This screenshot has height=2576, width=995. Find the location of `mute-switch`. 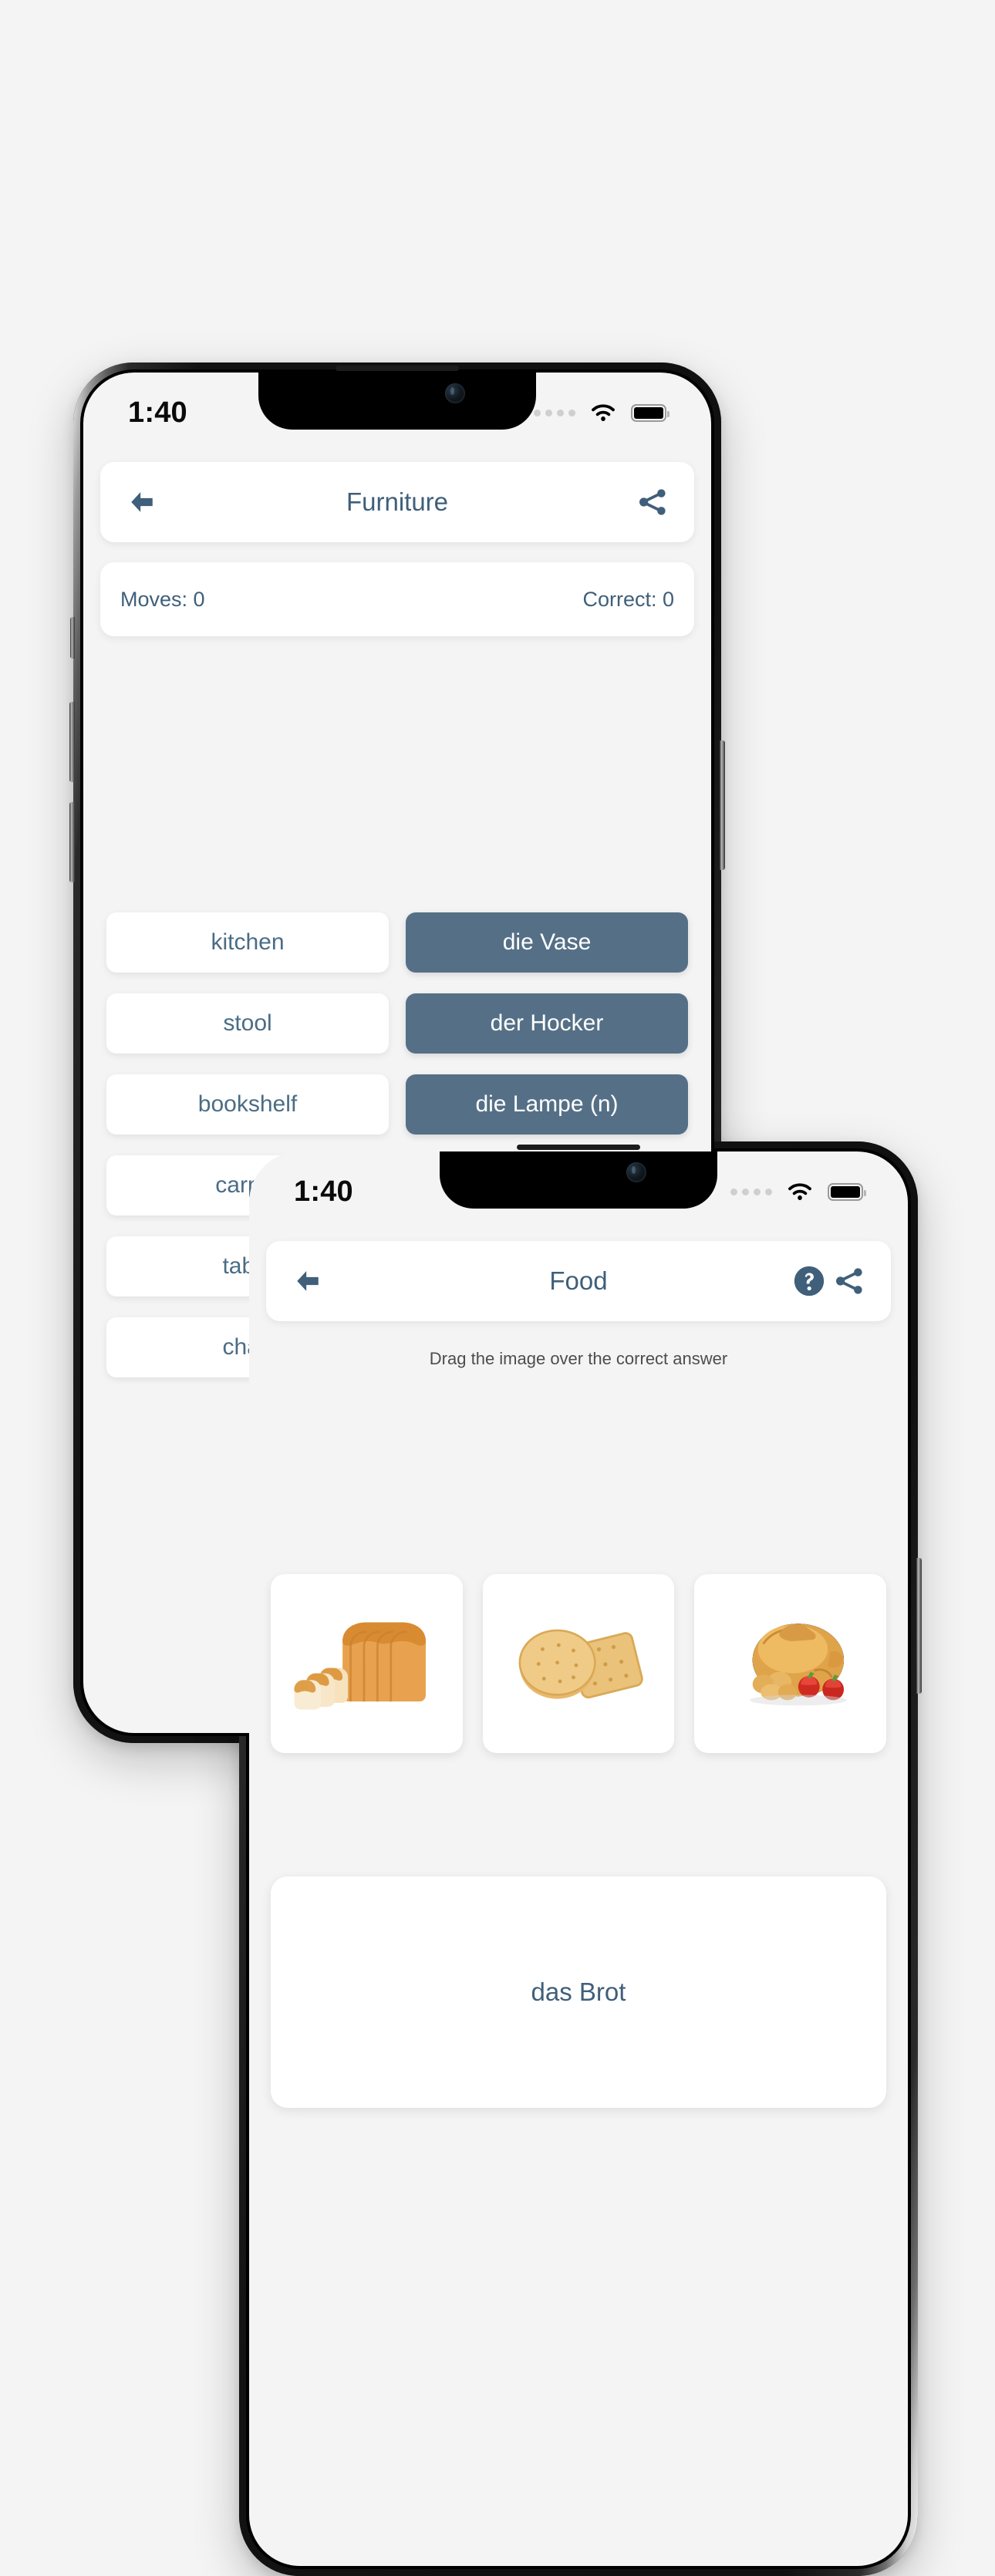

mute-switch is located at coordinates (72, 638).